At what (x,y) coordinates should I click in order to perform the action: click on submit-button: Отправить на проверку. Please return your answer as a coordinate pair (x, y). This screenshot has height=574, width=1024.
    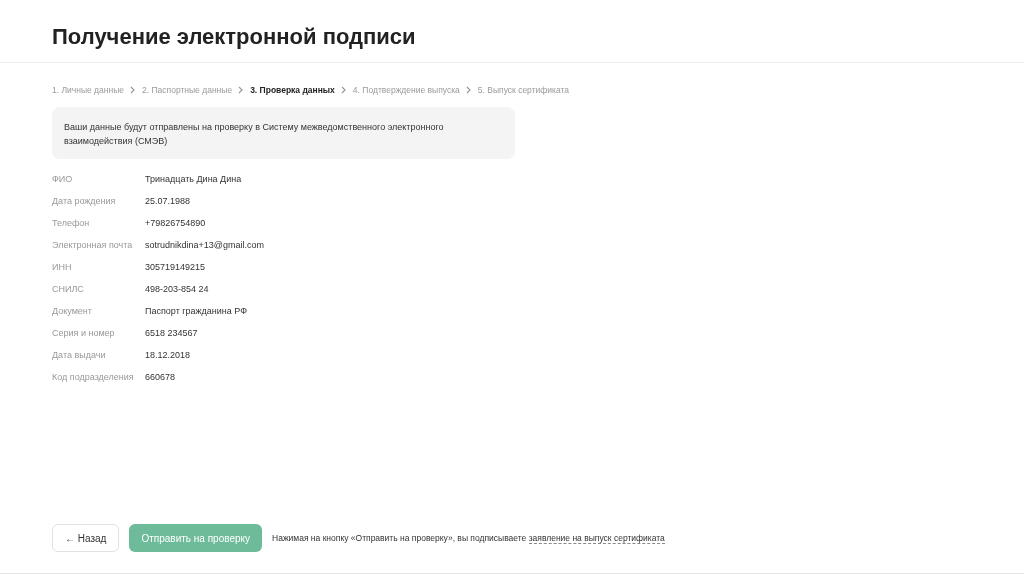
    Looking at the image, I should click on (195, 538).